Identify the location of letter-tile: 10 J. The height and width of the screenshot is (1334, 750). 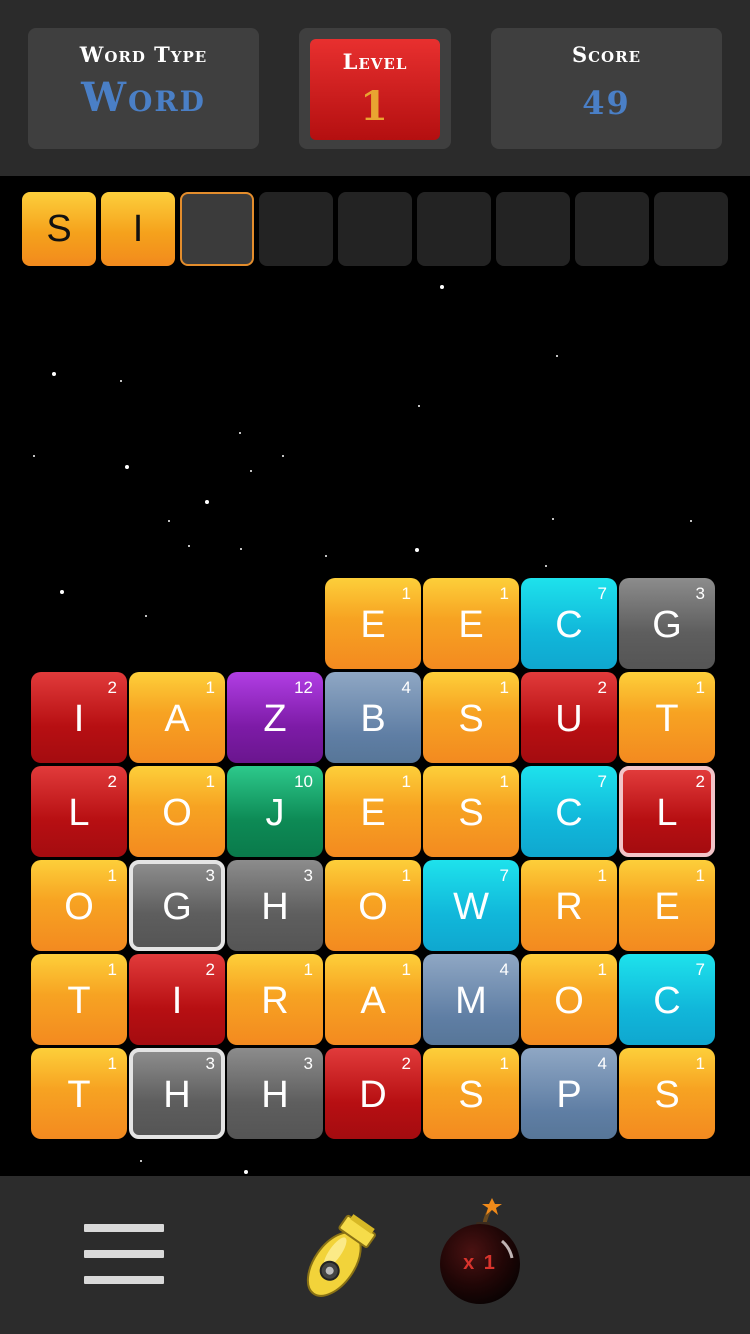
(275, 811).